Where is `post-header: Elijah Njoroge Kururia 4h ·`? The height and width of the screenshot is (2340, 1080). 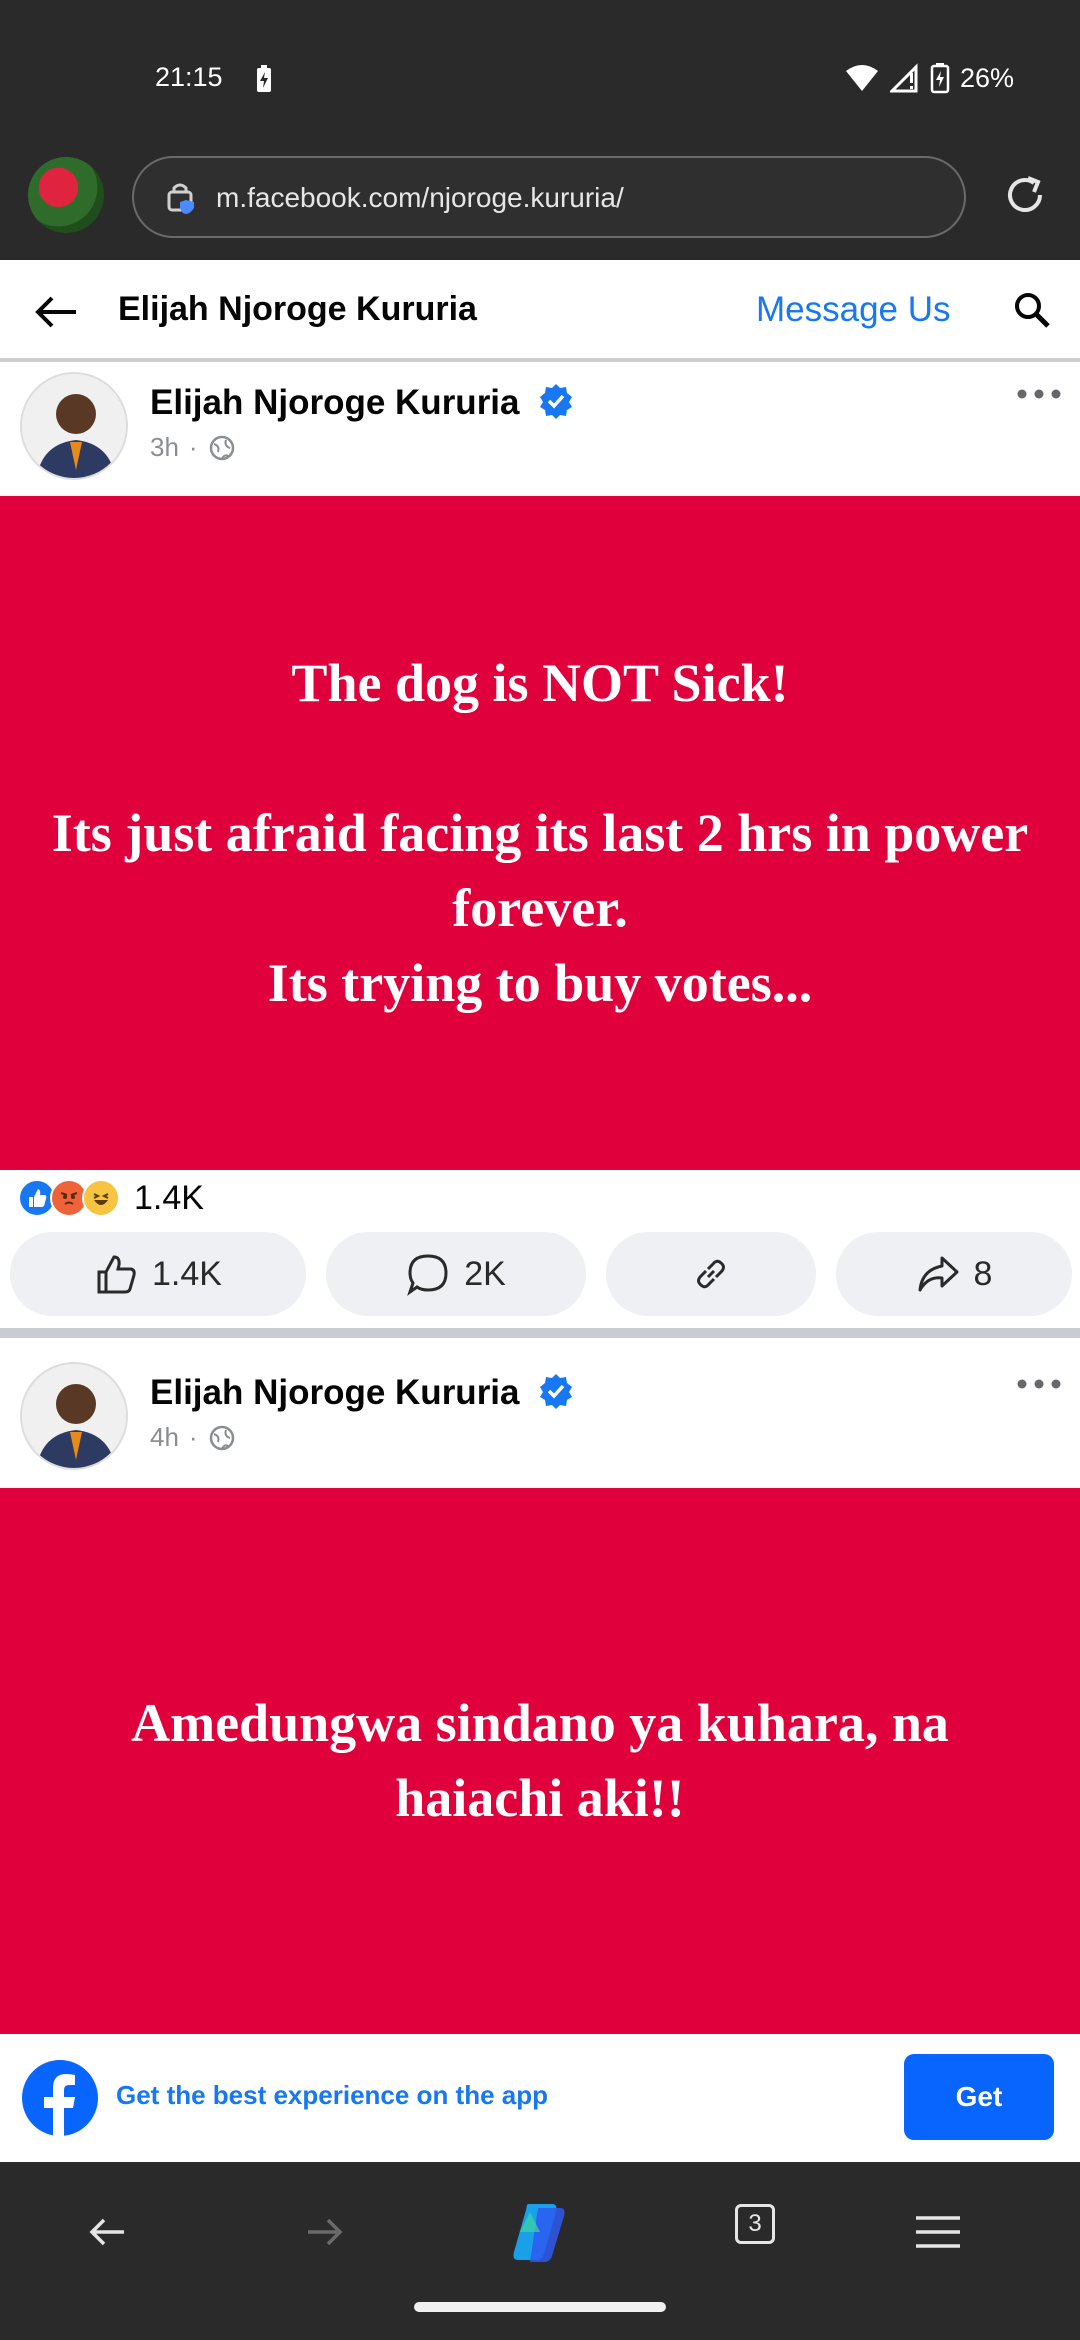
post-header: Elijah Njoroge Kururia 4h · is located at coordinates (540, 1421).